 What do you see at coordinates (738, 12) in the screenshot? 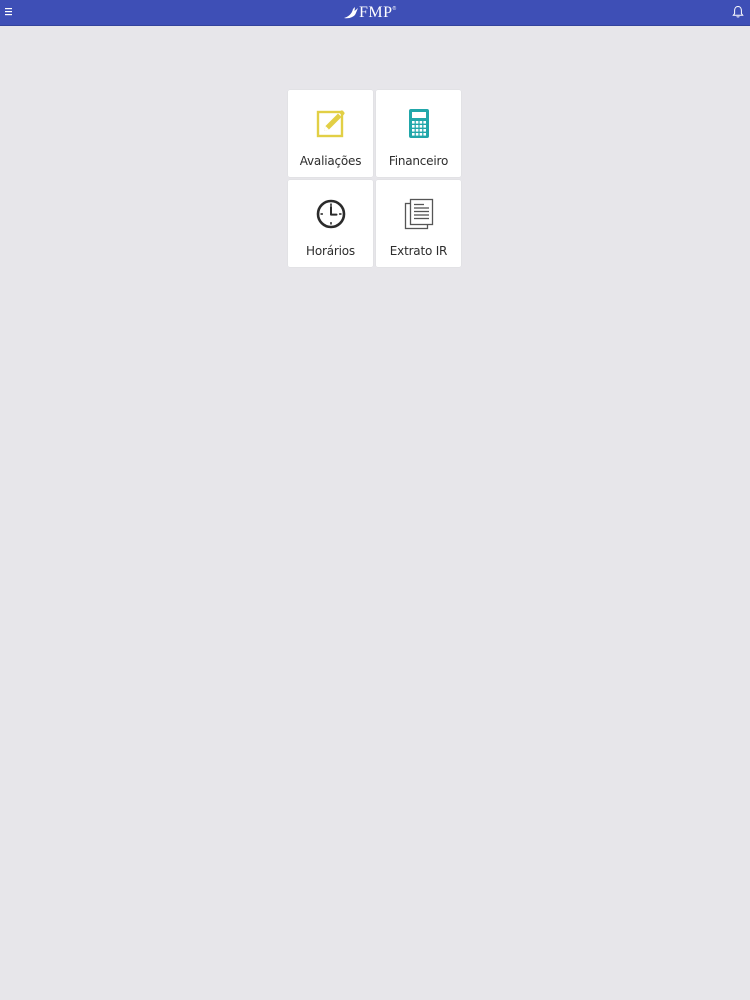
I see `bell-icon` at bounding box center [738, 12].